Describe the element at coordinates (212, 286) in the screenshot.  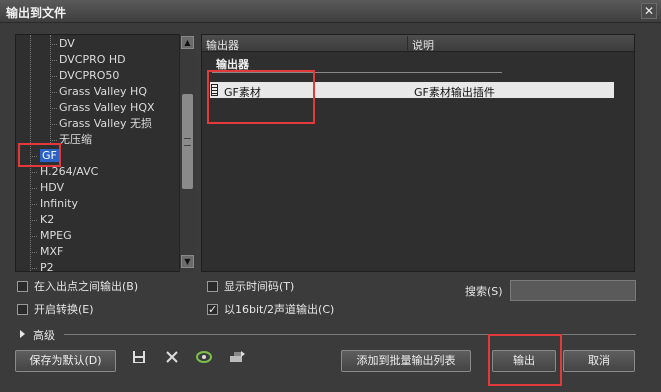
I see `show-timecode-checkbox` at that location.